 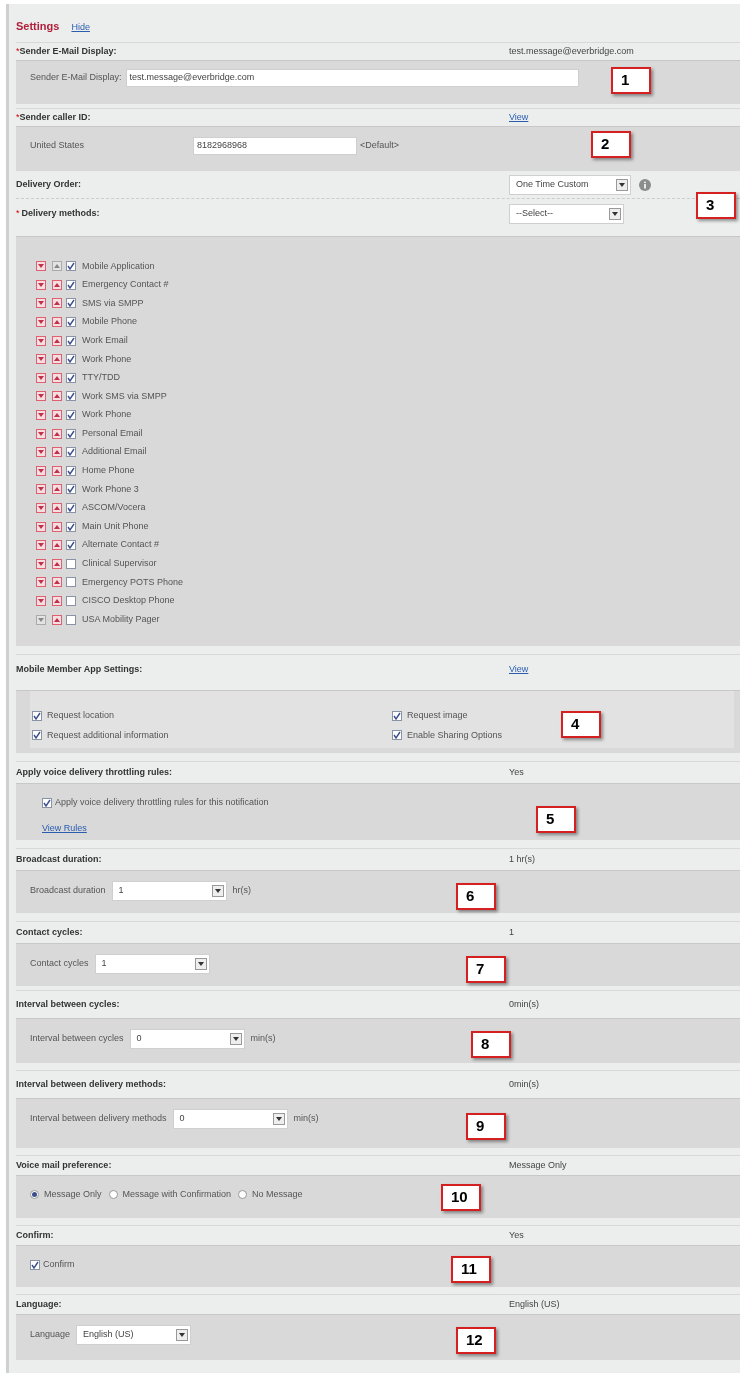 What do you see at coordinates (92, 1084) in the screenshot?
I see `field-label: Interval between delivery methods:` at bounding box center [92, 1084].